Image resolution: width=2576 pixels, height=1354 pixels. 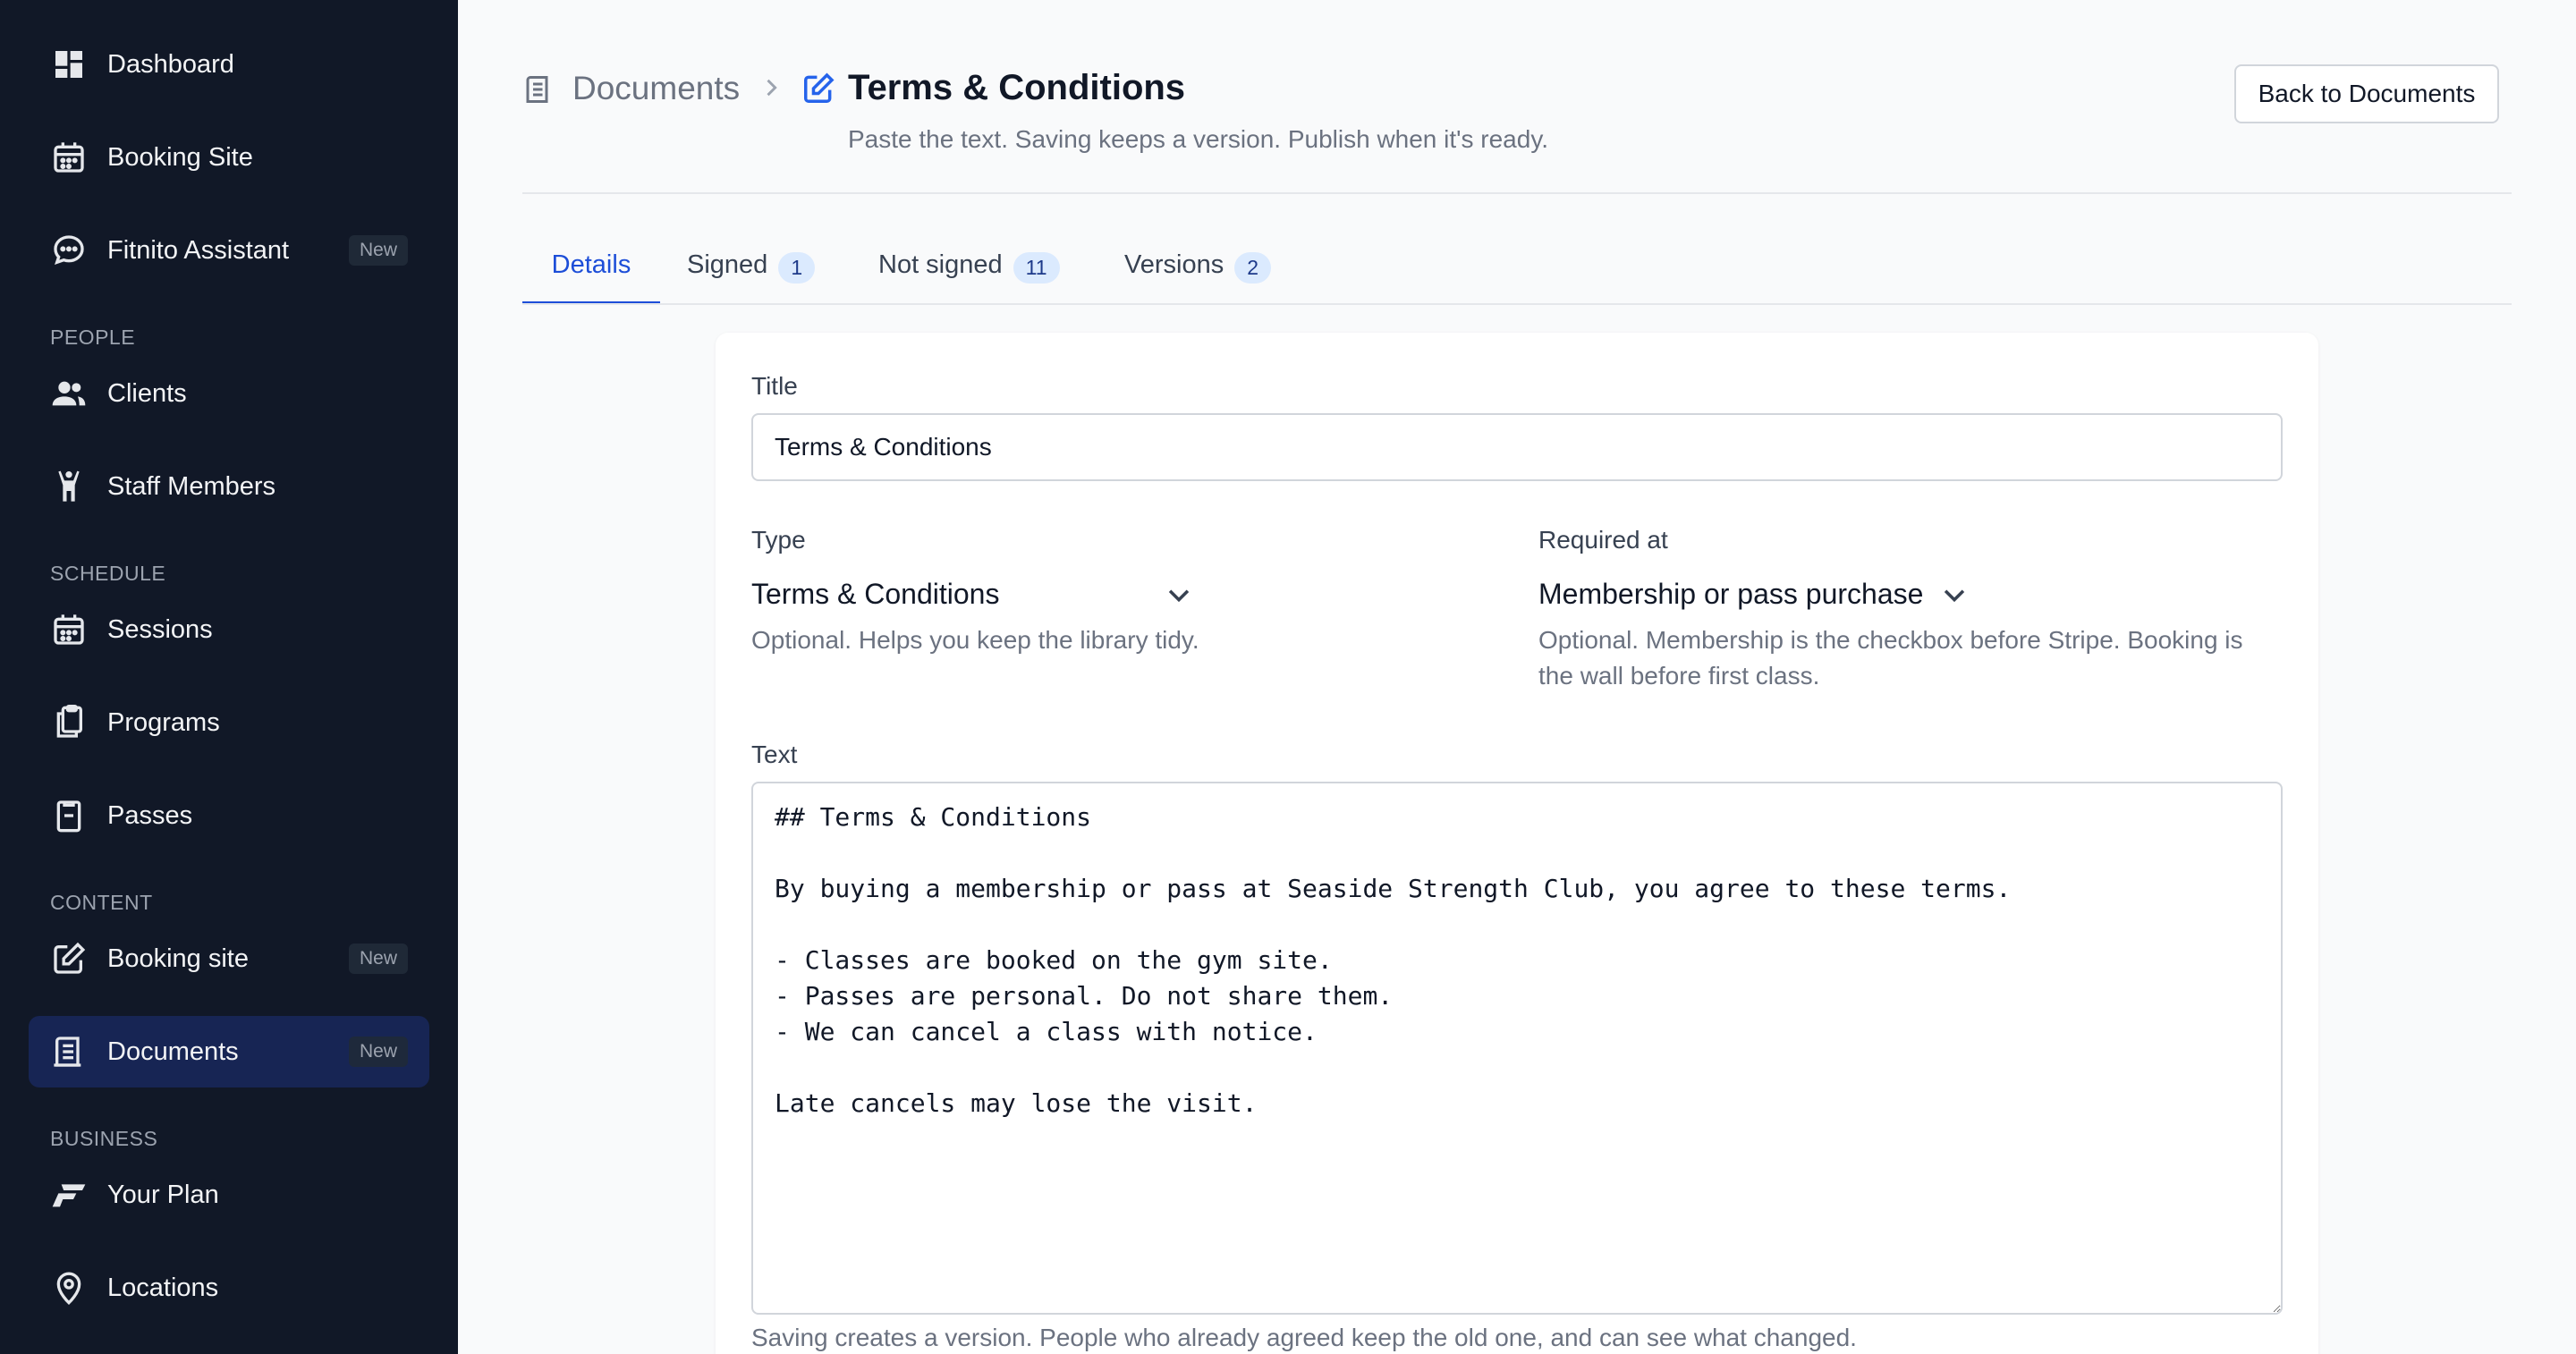 What do you see at coordinates (69, 1288) in the screenshot?
I see `map-pin-icon` at bounding box center [69, 1288].